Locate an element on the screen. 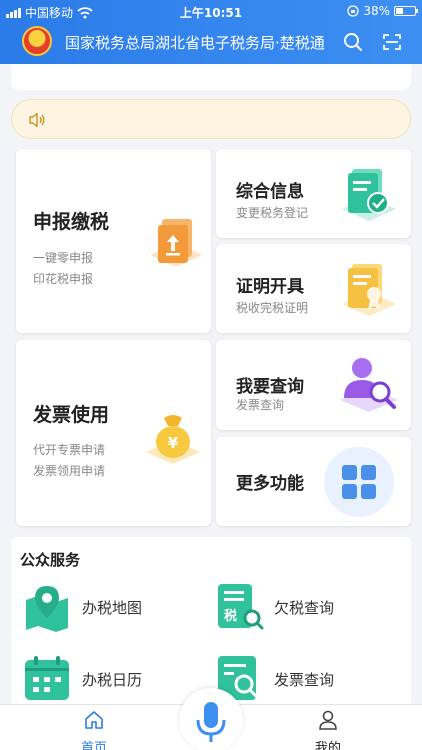  app-header: 国家税务总局湖北省电子税务局·楚税通 is located at coordinates (211, 43).